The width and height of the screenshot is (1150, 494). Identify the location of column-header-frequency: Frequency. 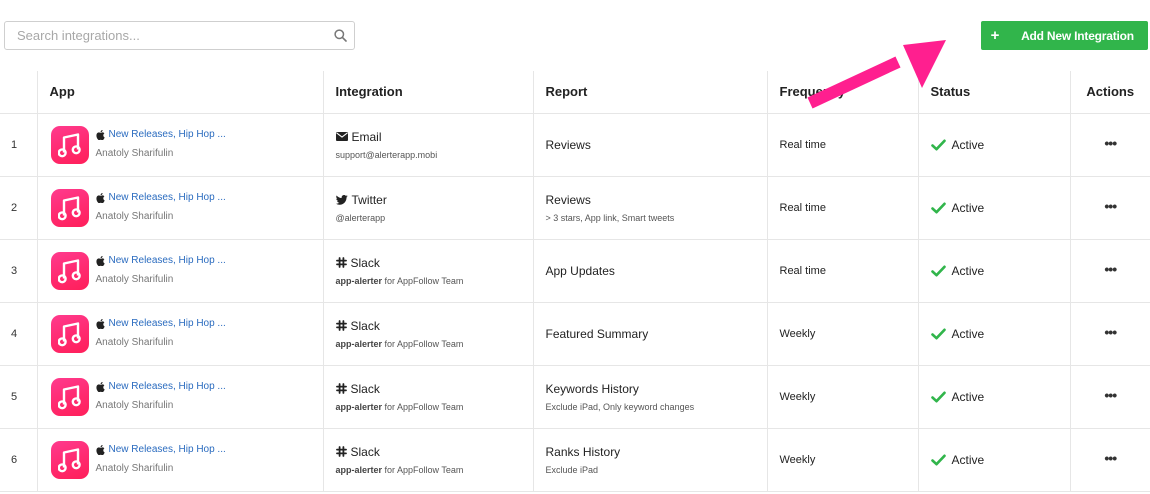
(843, 92).